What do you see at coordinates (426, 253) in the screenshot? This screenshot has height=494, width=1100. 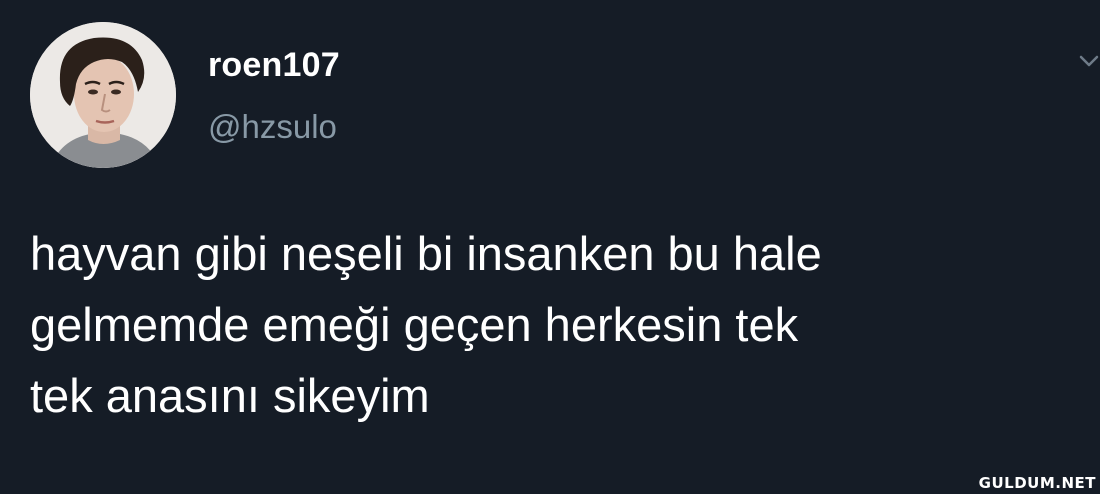 I see `tweet-text-line: hayvan gibi neşeli bi insanken bu hale` at bounding box center [426, 253].